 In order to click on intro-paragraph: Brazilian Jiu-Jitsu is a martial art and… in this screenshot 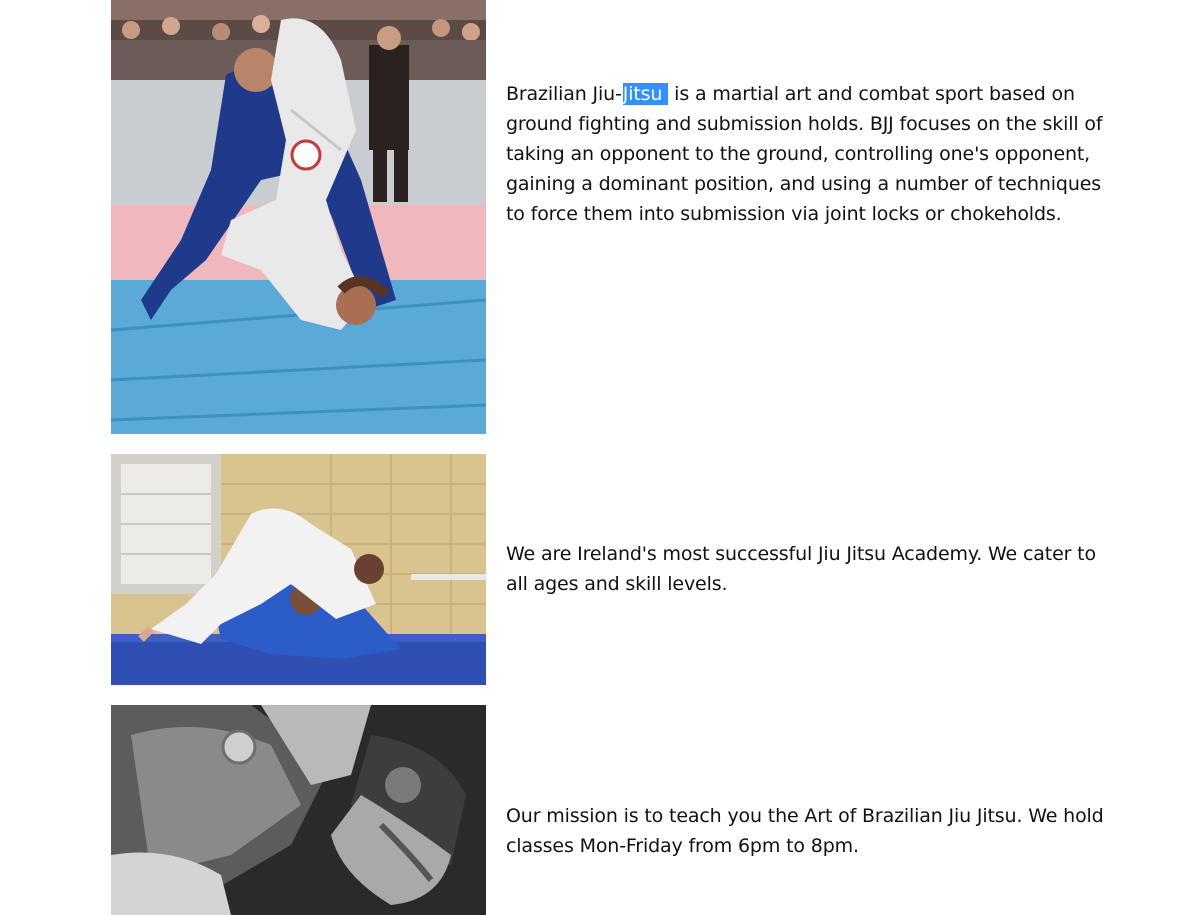, I will do `click(812, 154)`.